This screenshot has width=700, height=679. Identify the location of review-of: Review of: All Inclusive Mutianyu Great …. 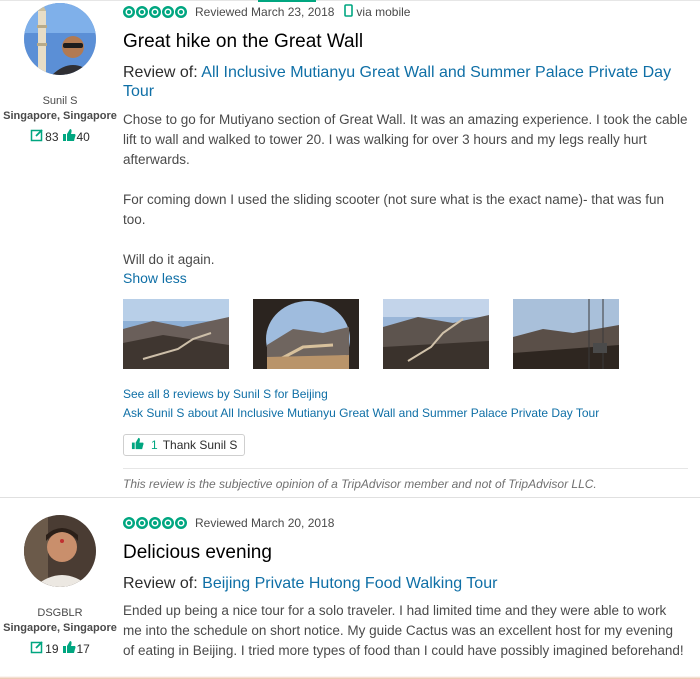
(405, 82).